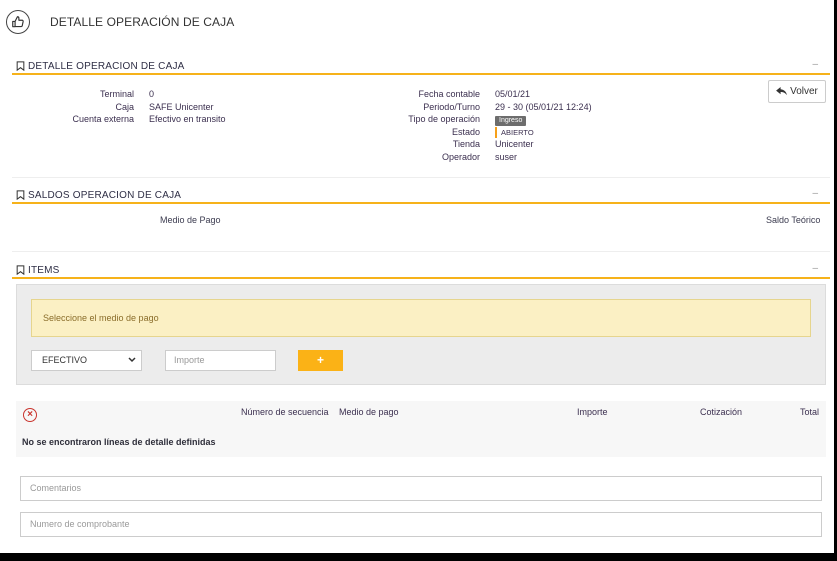 The image size is (837, 561). What do you see at coordinates (65, 360) in the screenshot?
I see `payment-method-value: EFECTIVO` at bounding box center [65, 360].